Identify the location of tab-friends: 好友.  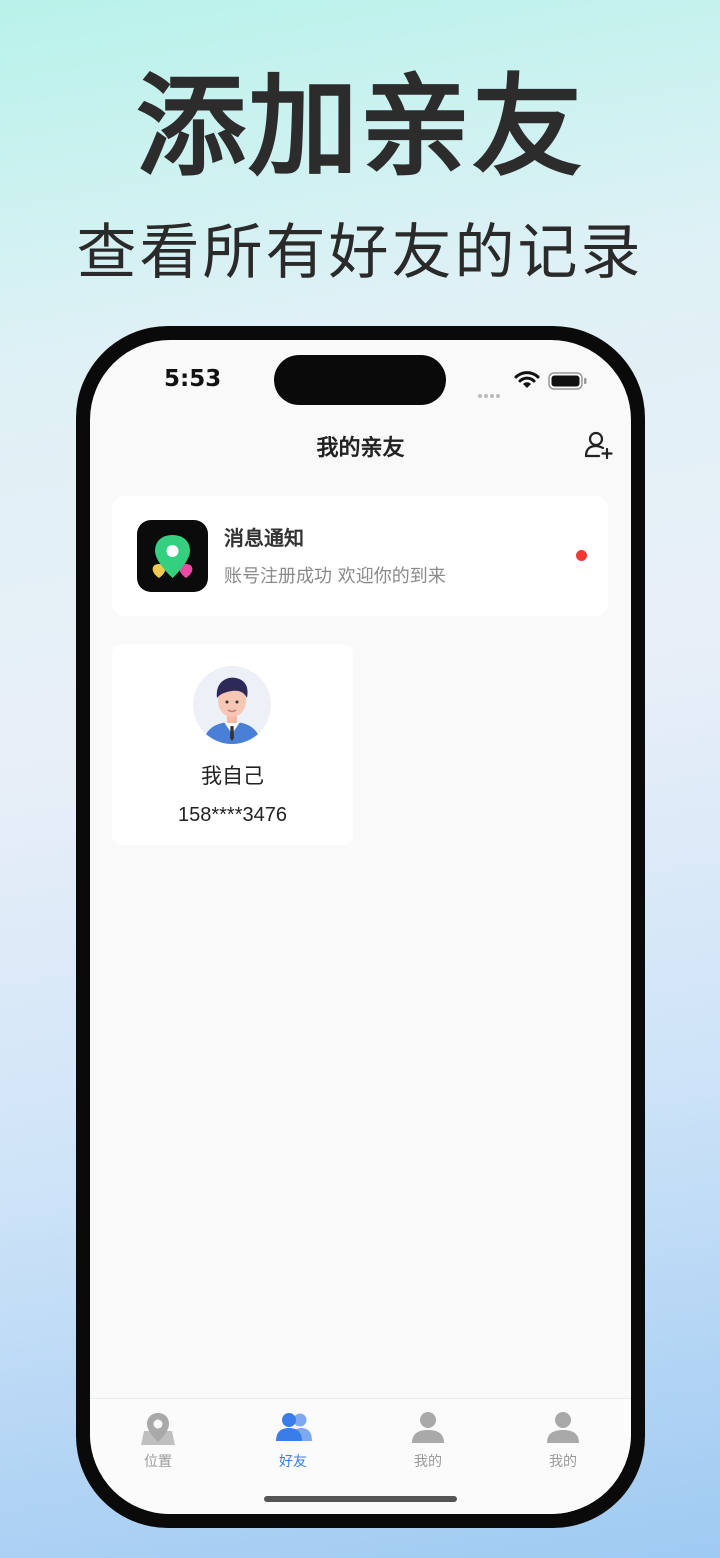
(293, 1439).